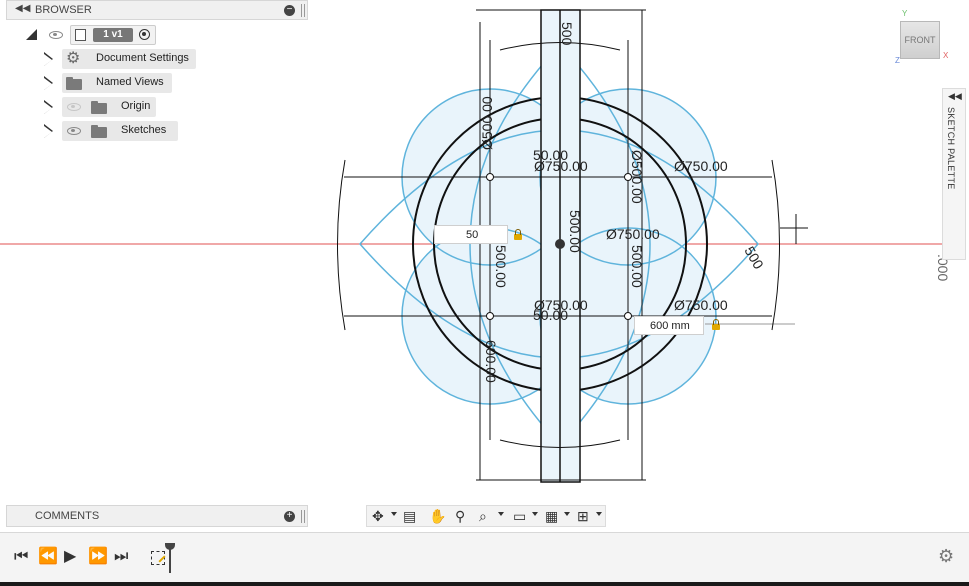  I want to click on root-version-label: 1 v1, so click(113, 35).